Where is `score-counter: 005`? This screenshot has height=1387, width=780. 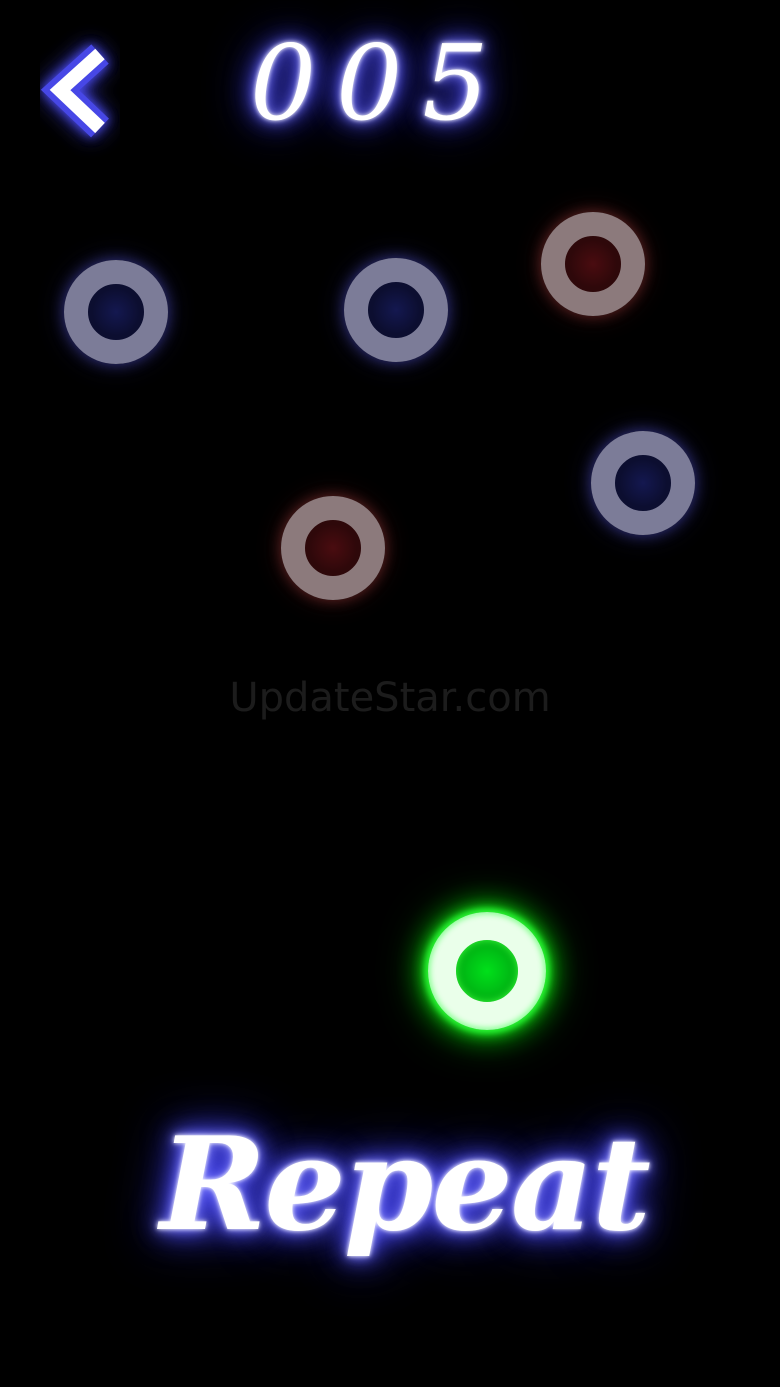 score-counter: 005 is located at coordinates (379, 83).